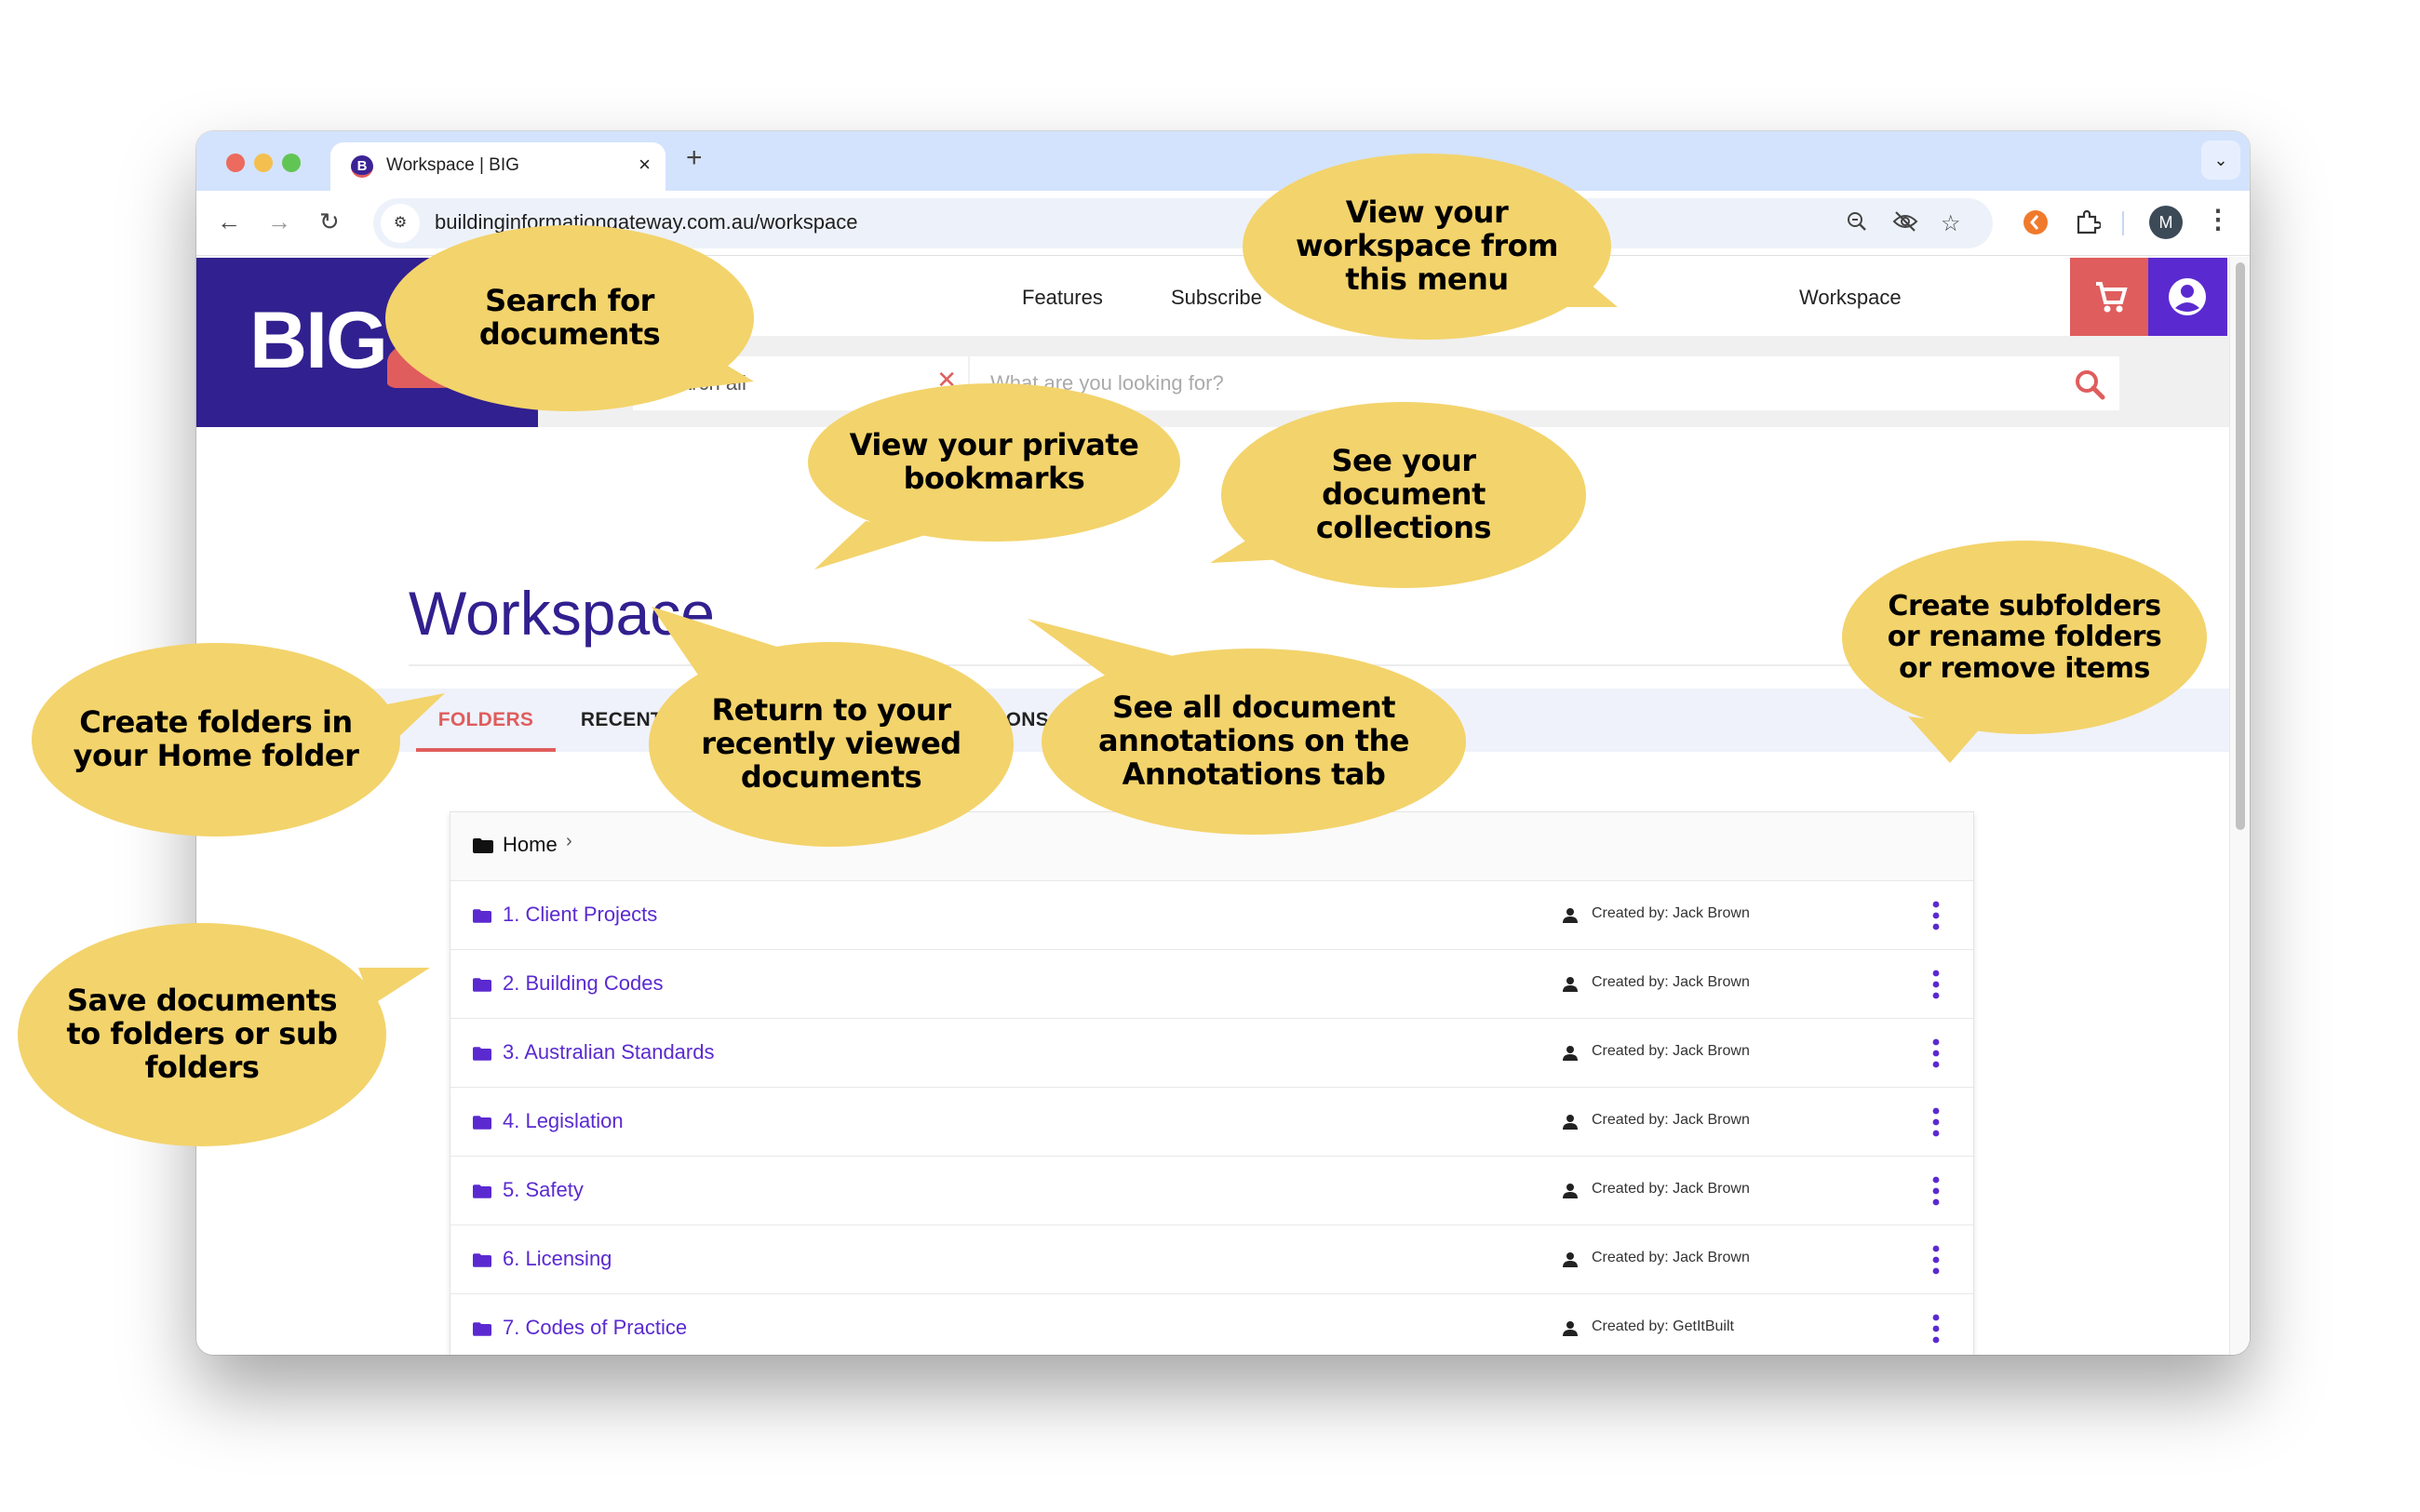  What do you see at coordinates (1216, 298) in the screenshot?
I see `nav-subscribe: Subscribe` at bounding box center [1216, 298].